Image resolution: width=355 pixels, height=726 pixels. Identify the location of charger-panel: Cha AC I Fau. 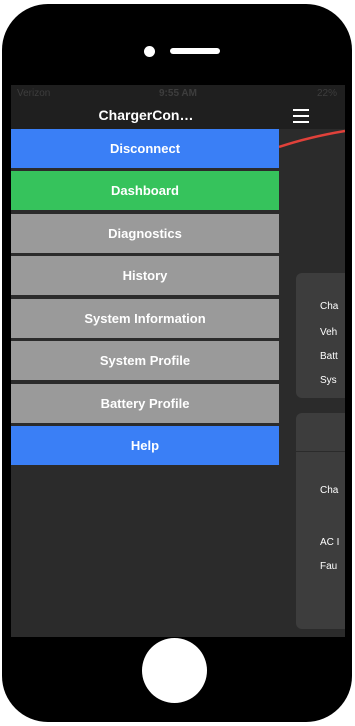
(320, 521).